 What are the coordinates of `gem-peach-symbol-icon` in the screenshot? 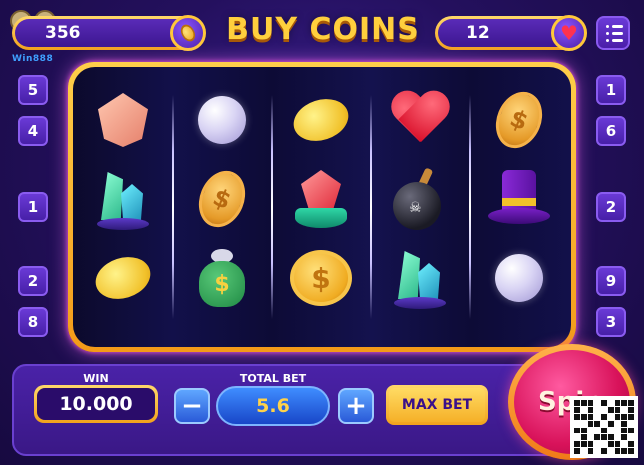 It's located at (123, 120).